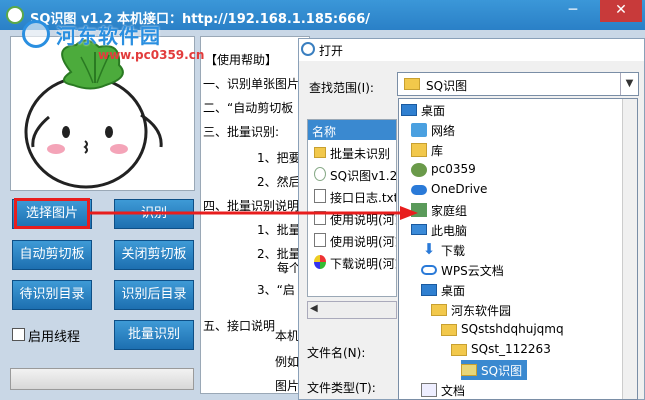  Describe the element at coordinates (521, 310) in the screenshot. I see `tree-item-hedong: 河东软件园` at that location.